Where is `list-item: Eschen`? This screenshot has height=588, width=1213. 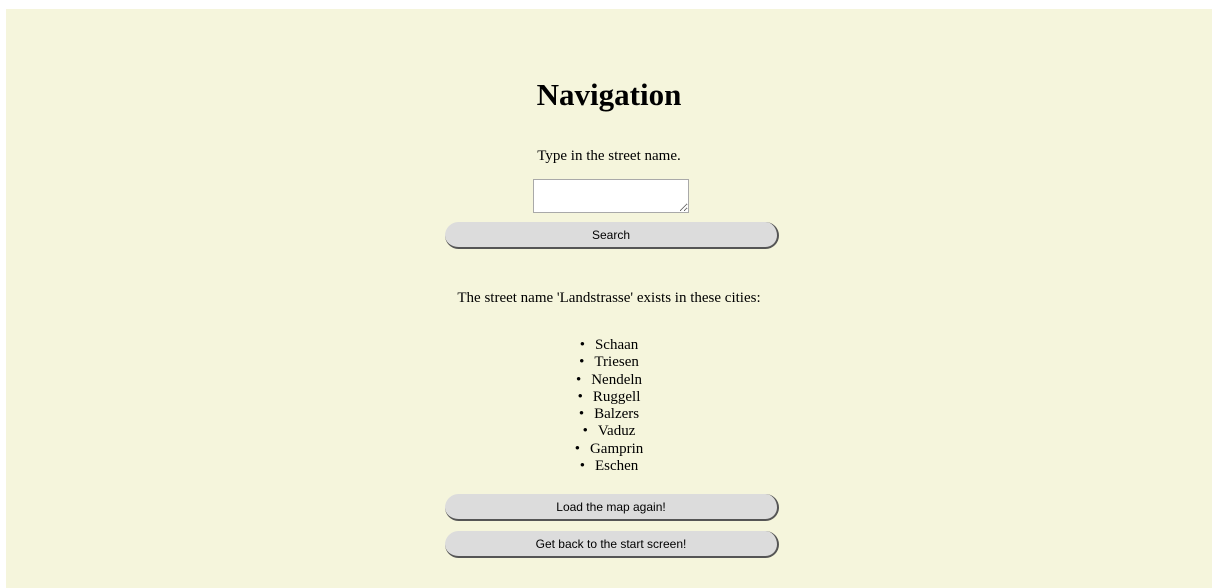
list-item: Eschen is located at coordinates (609, 466).